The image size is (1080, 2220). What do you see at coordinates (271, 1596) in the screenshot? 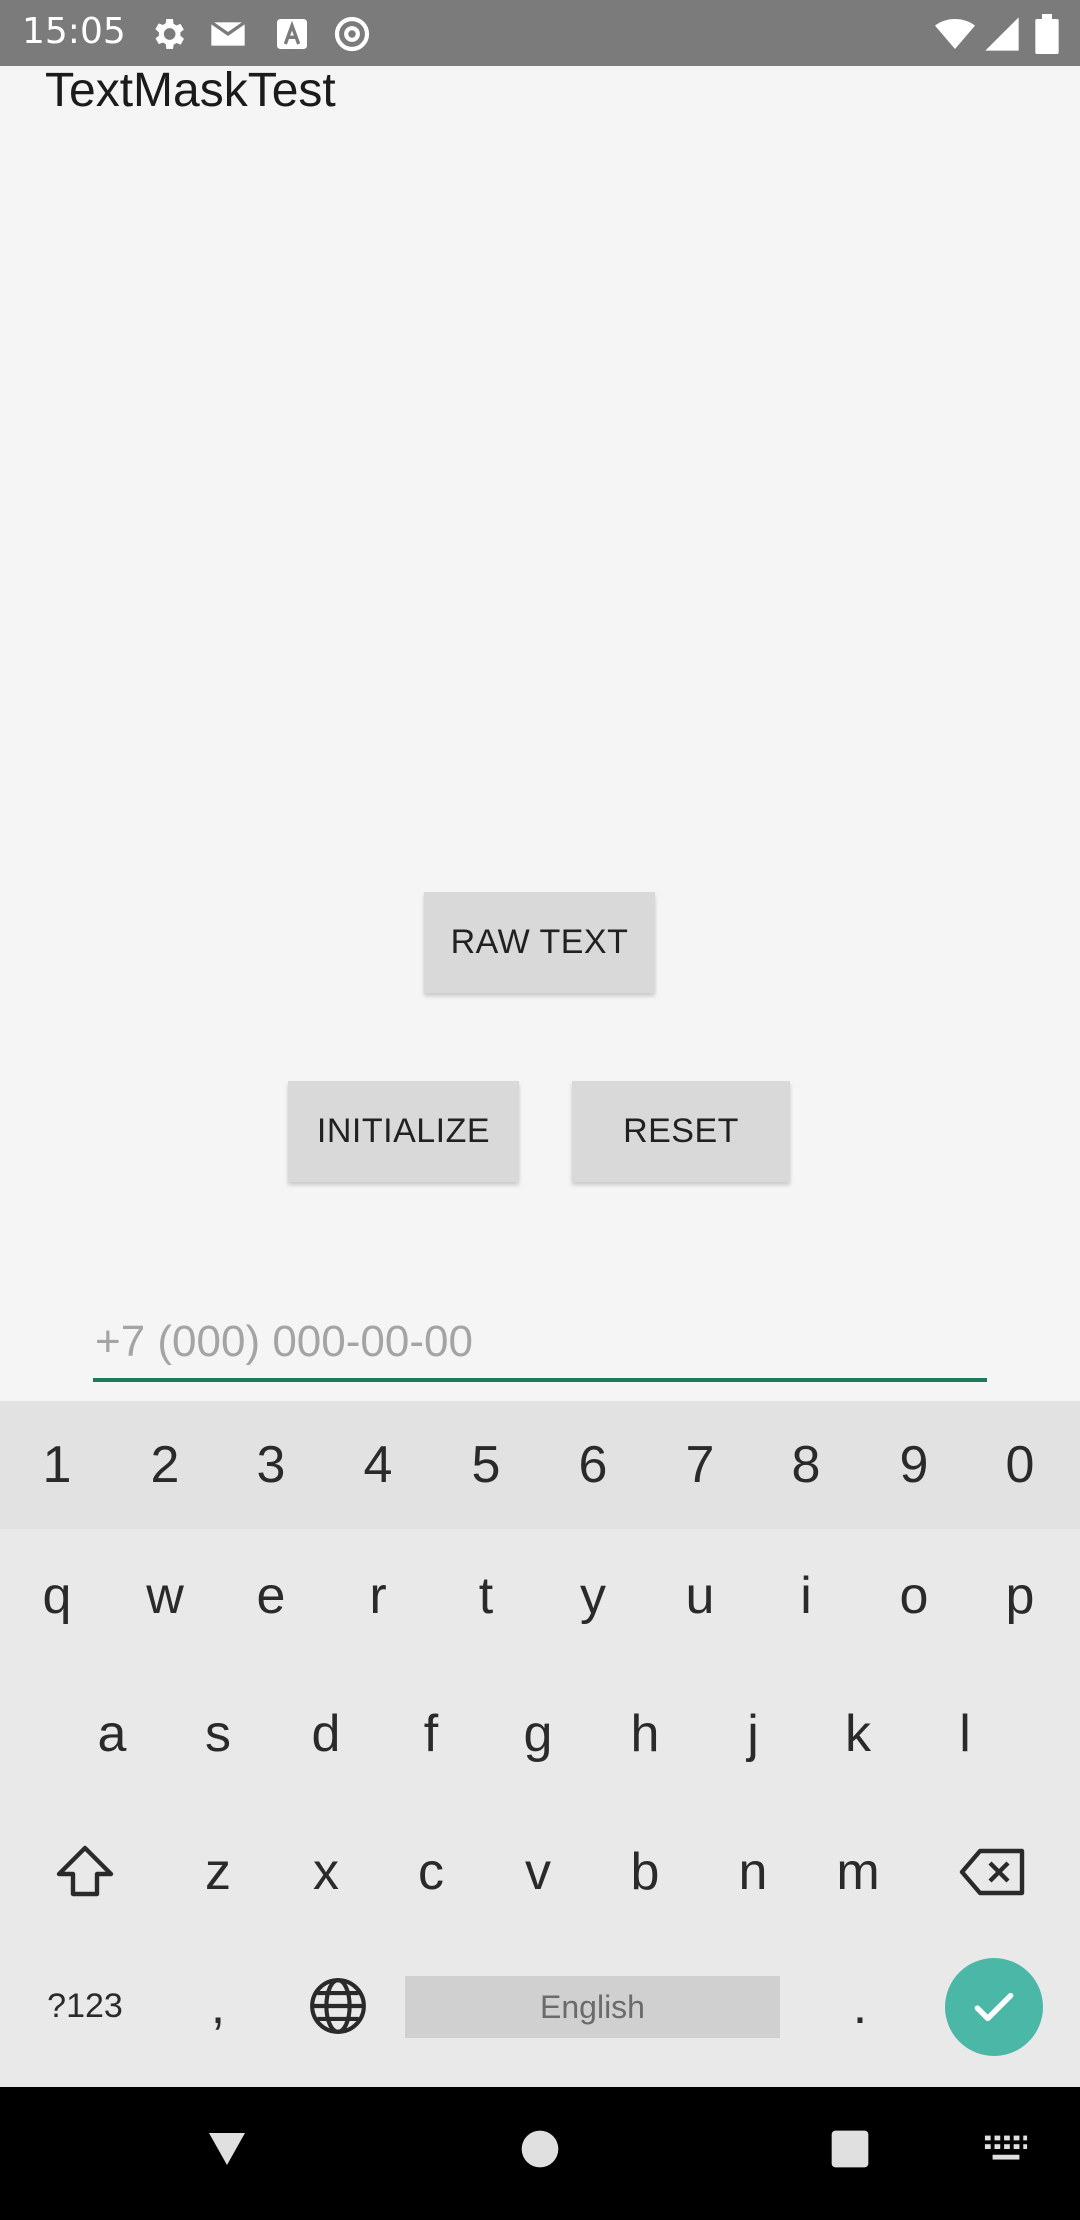
I see `key-e: e` at bounding box center [271, 1596].